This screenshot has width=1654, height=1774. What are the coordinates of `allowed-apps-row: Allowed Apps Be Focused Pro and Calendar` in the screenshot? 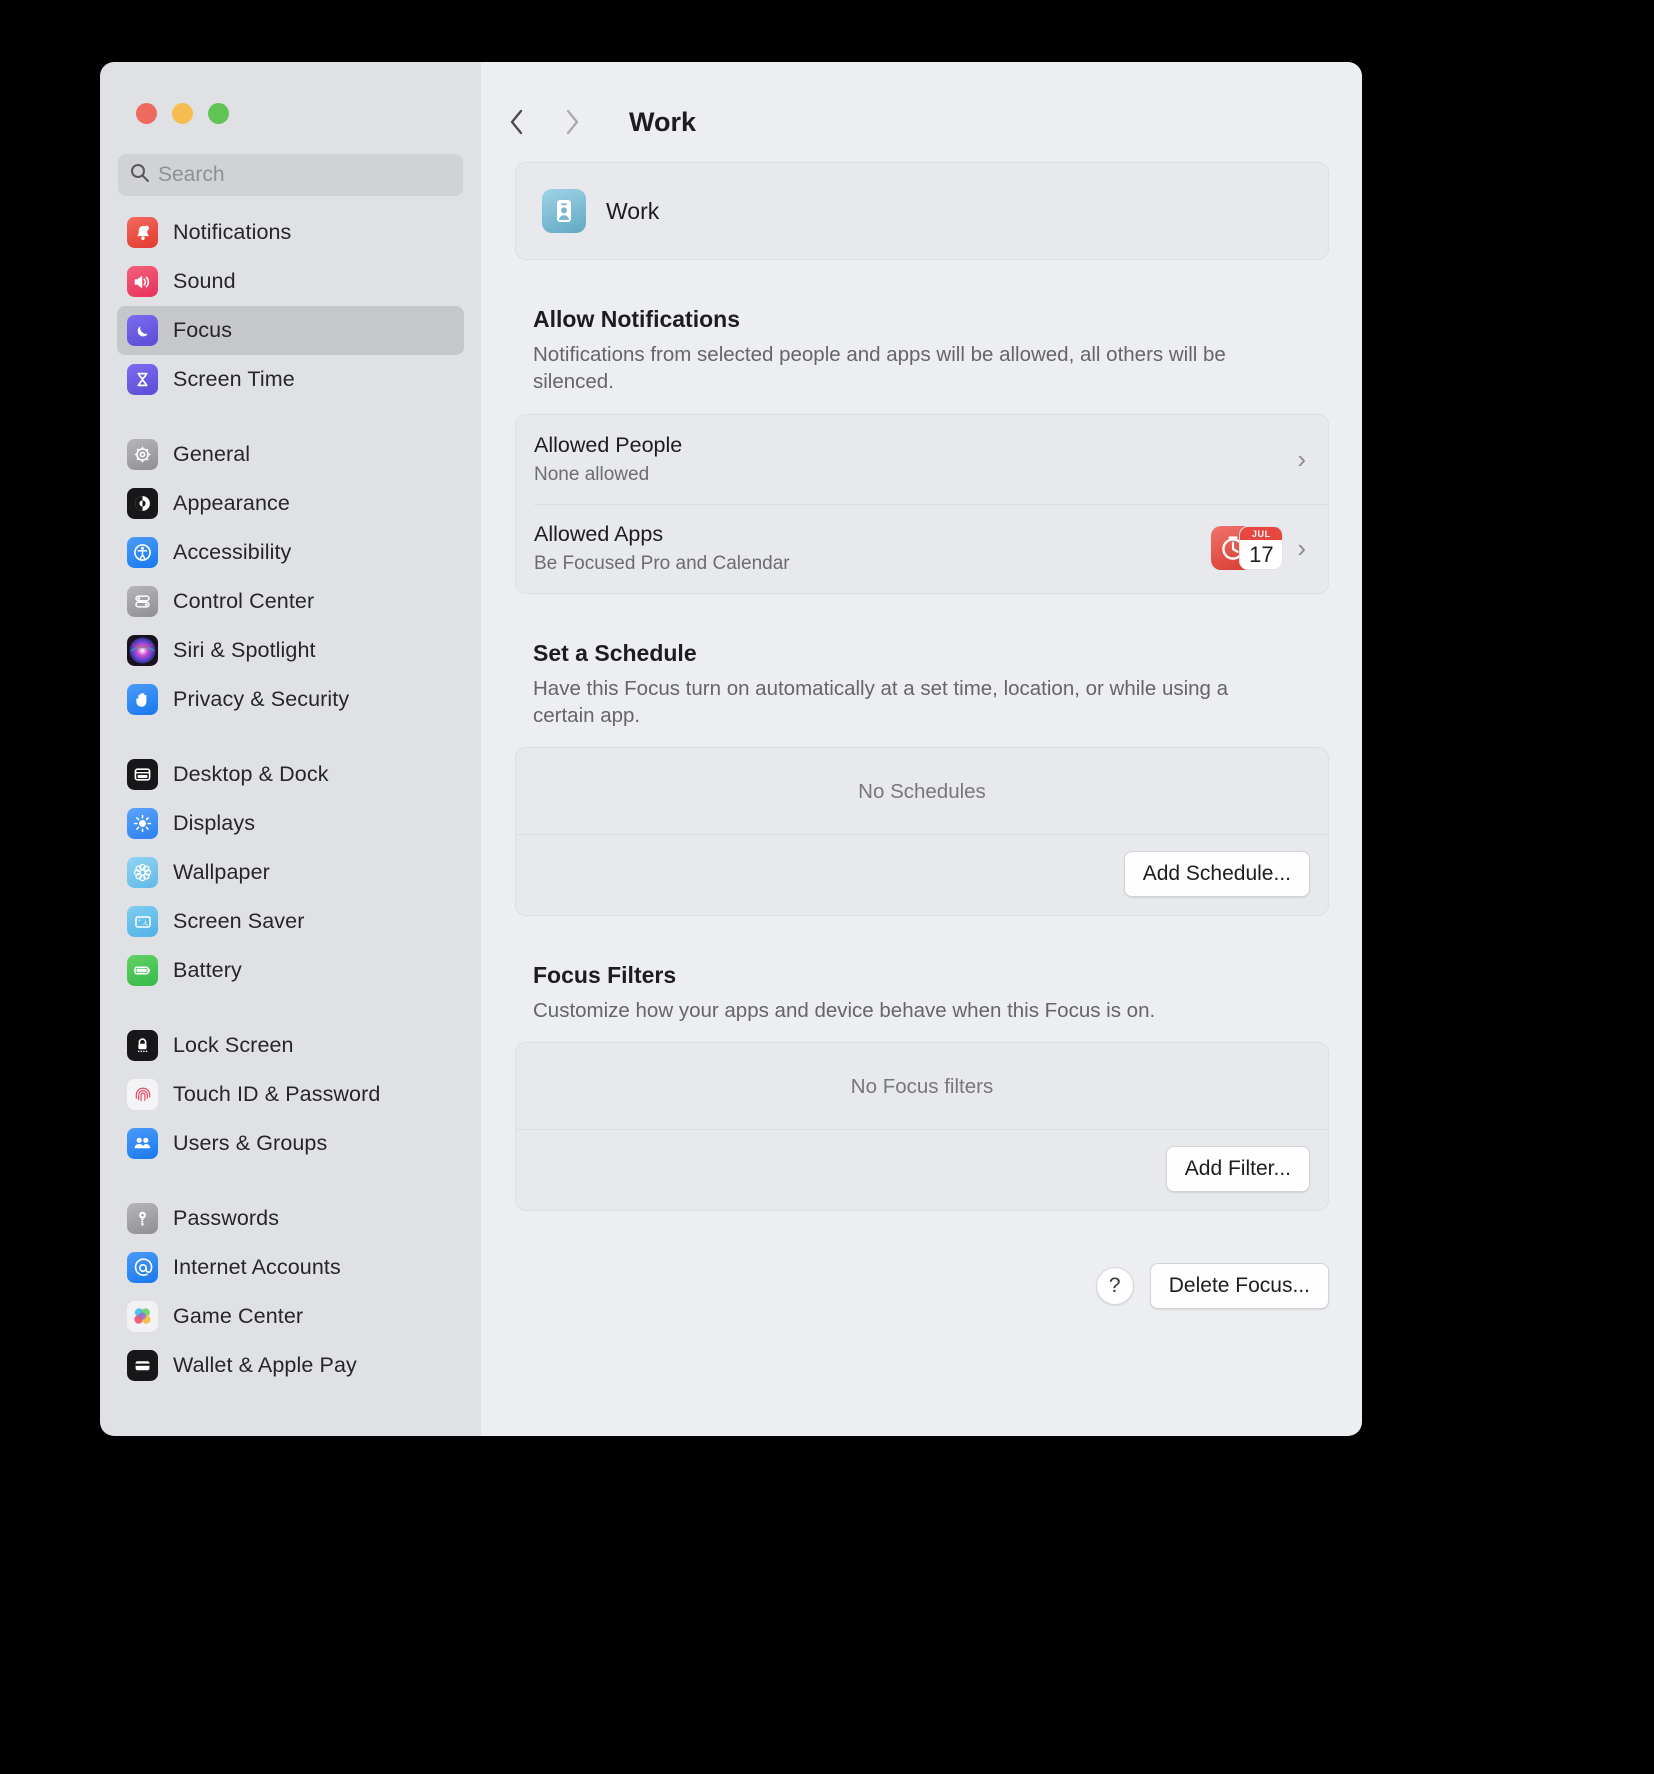 It's located at (922, 548).